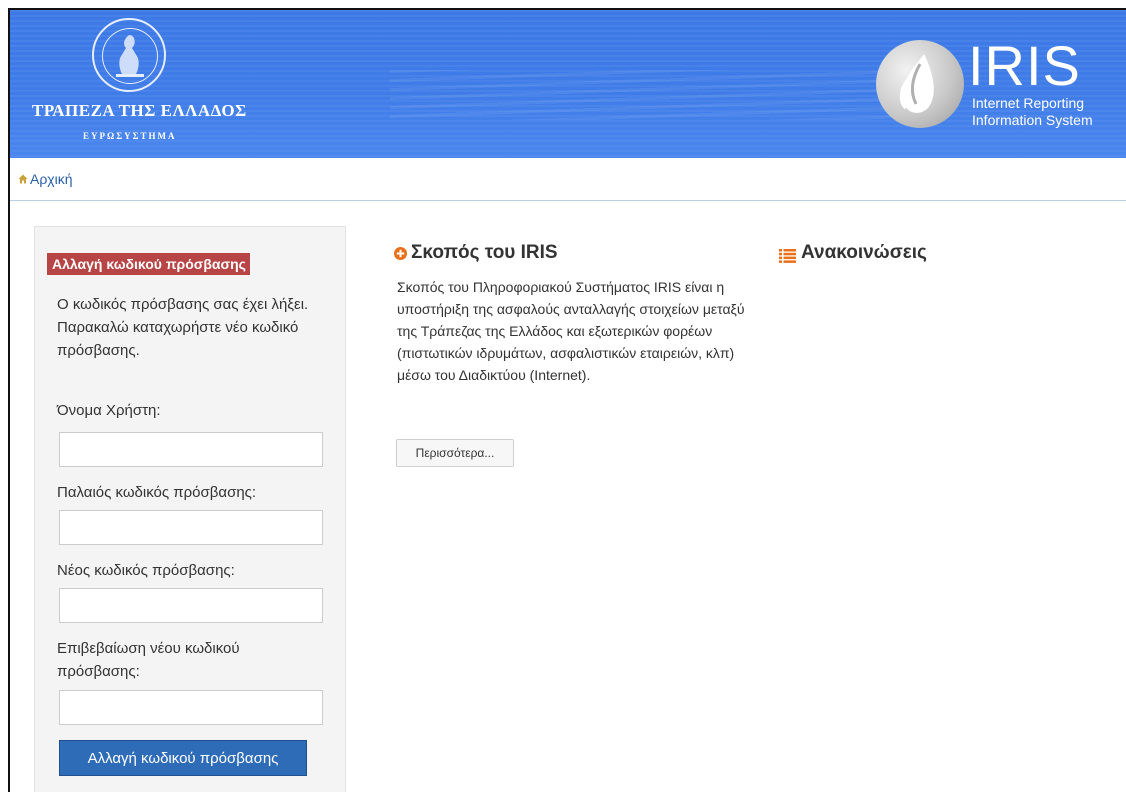  Describe the element at coordinates (146, 570) in the screenshot. I see `new-password-label: Νέος κωδικός πρόσβασης:` at that location.